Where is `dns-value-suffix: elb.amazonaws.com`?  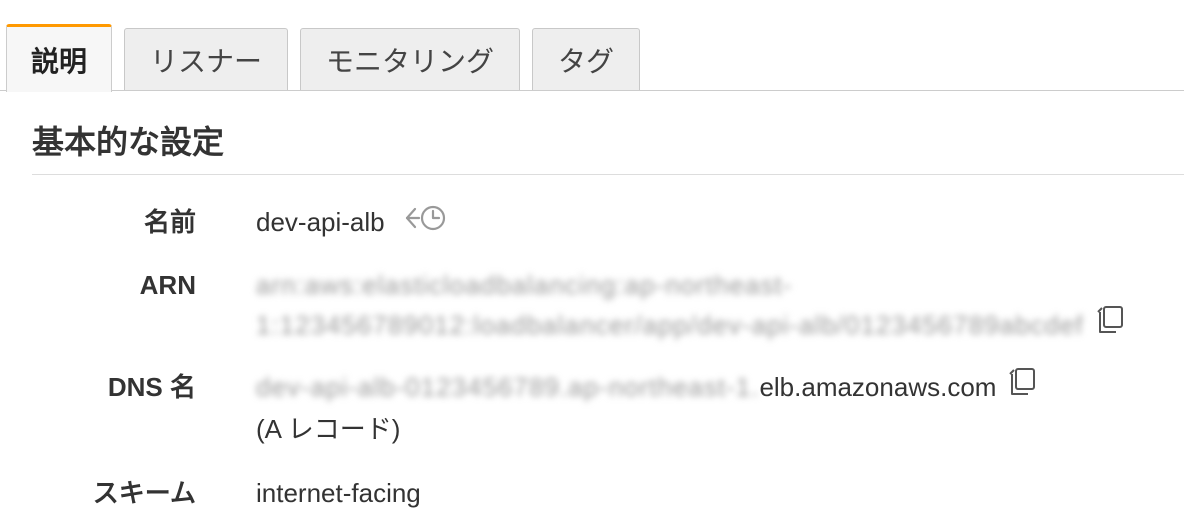
dns-value-suffix: elb.amazonaws.com is located at coordinates (878, 387).